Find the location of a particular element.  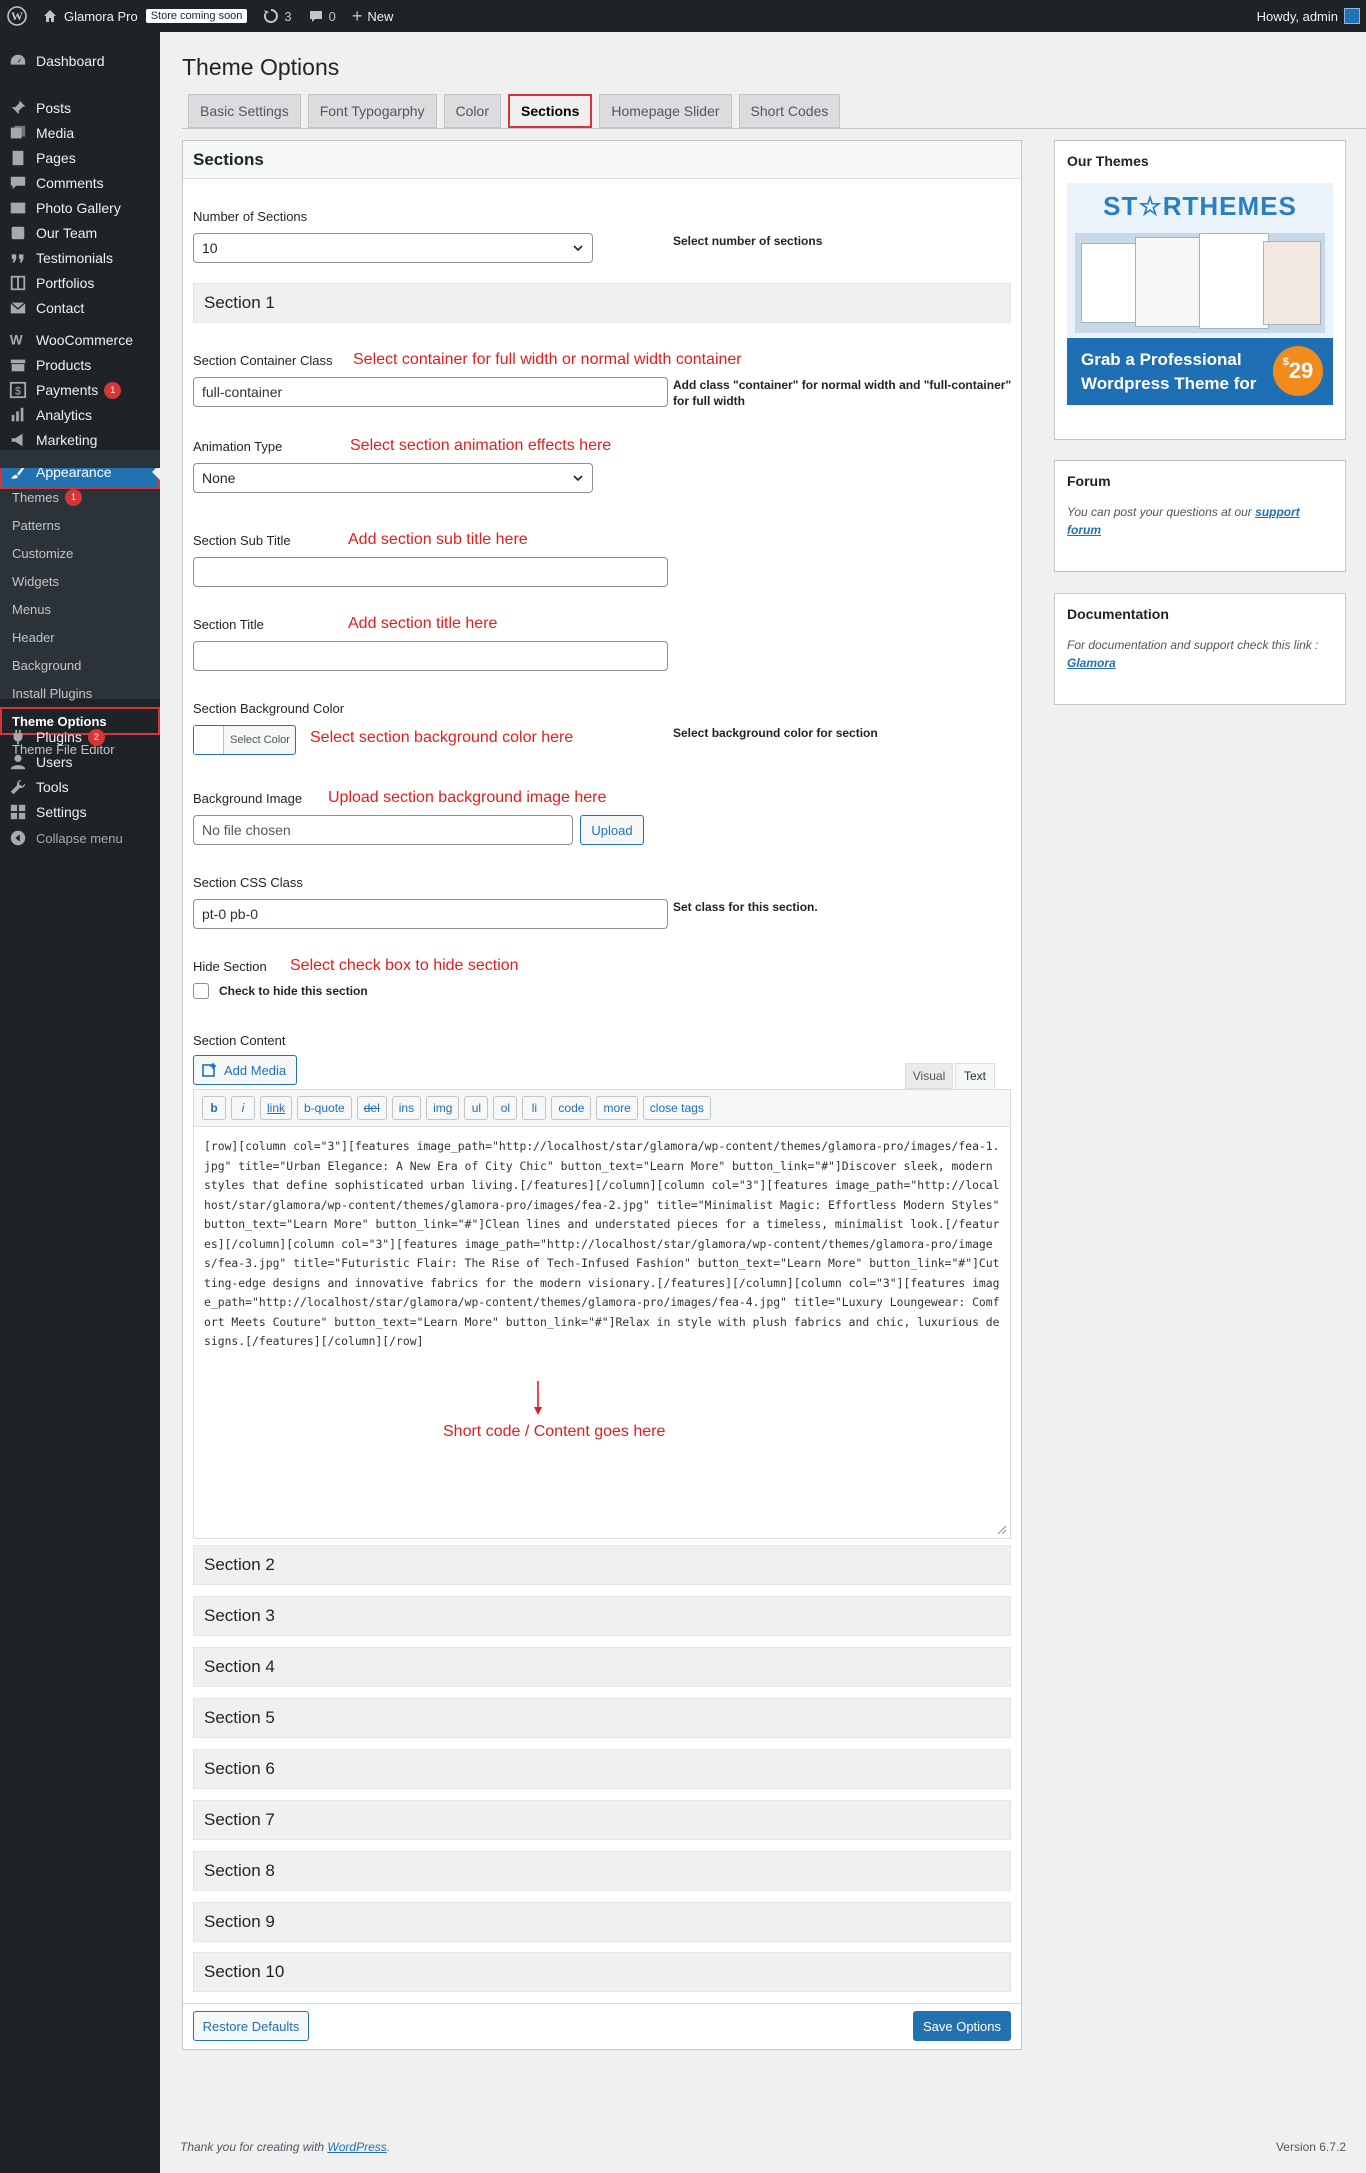

banner-line-2: Wordpress Theme for is located at coordinates (1169, 383).